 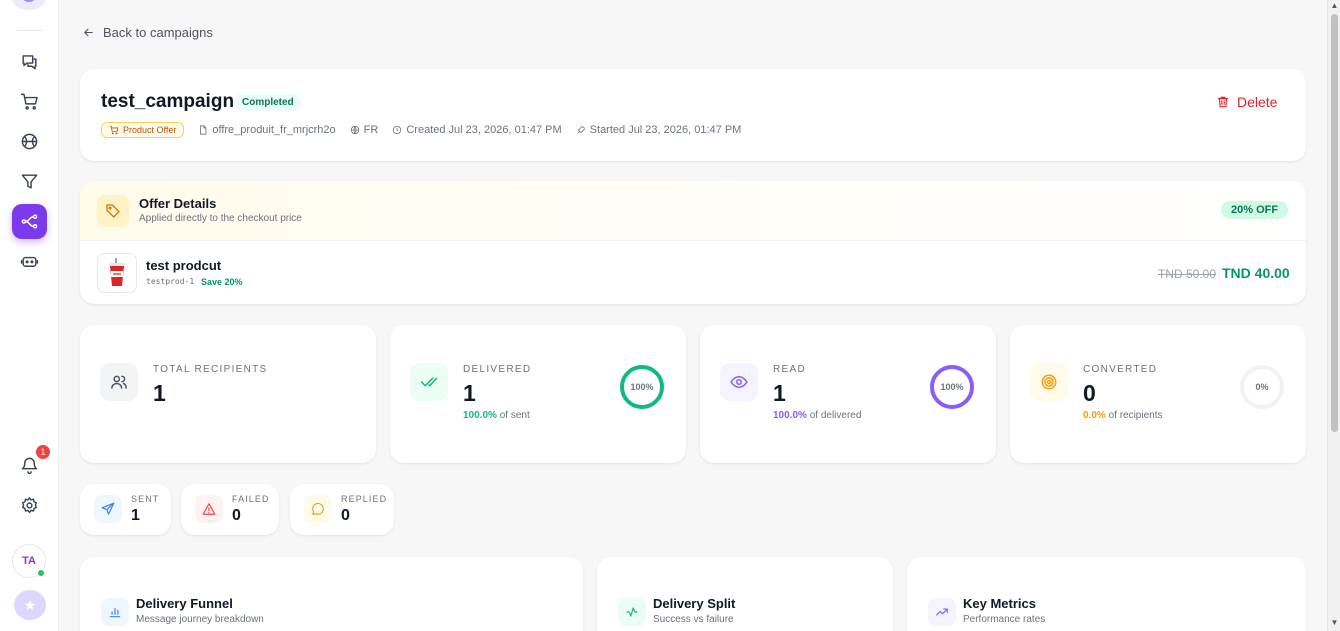 I want to click on delivered-progress-ring: 100%, so click(x=642, y=387).